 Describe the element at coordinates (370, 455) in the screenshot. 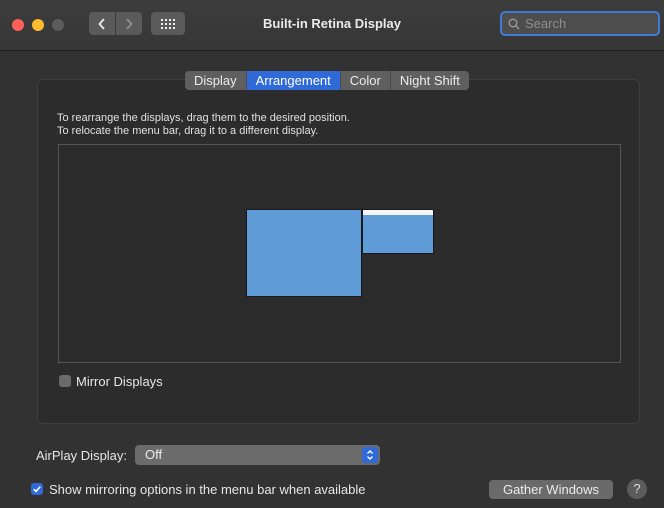

I see `select-arrows-icon` at that location.